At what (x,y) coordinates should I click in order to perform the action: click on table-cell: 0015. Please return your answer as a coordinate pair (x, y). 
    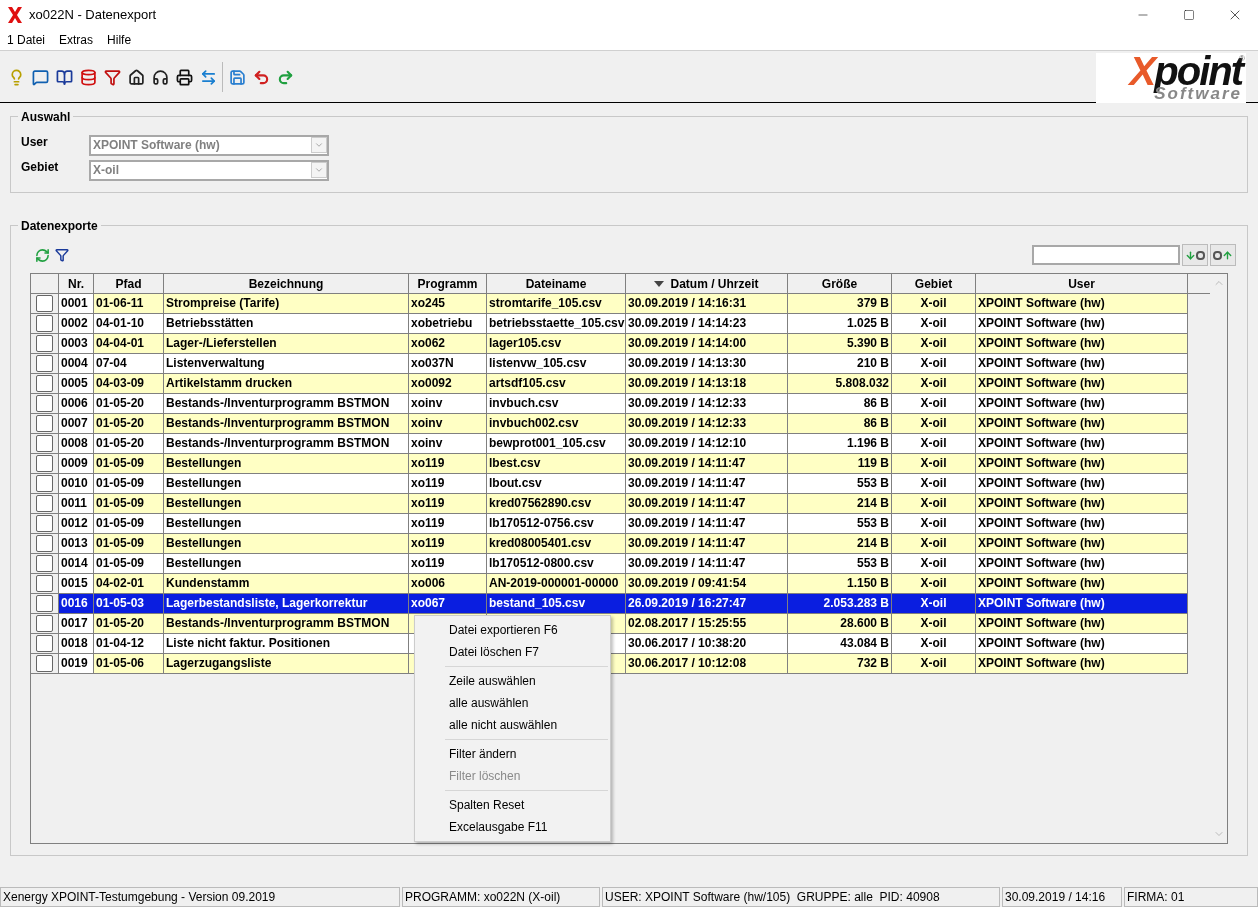
    Looking at the image, I should click on (74, 583).